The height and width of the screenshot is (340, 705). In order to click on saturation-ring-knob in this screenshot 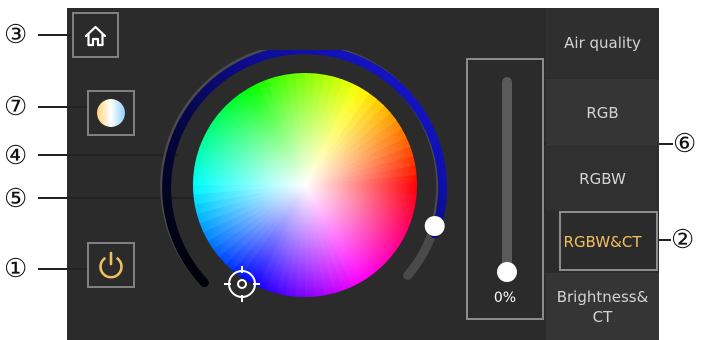, I will do `click(434, 226)`.